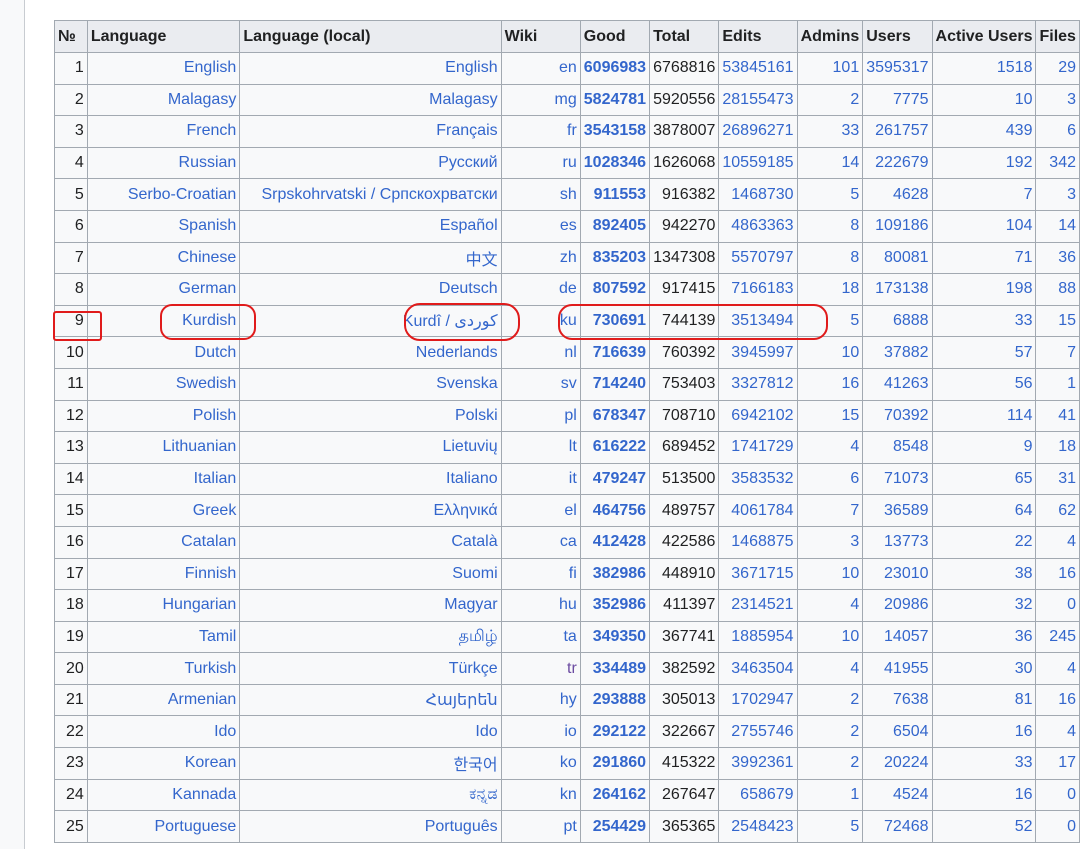 Image resolution: width=1080 pixels, height=849 pixels. What do you see at coordinates (897, 763) in the screenshot?
I see `cell-users: 20224` at bounding box center [897, 763].